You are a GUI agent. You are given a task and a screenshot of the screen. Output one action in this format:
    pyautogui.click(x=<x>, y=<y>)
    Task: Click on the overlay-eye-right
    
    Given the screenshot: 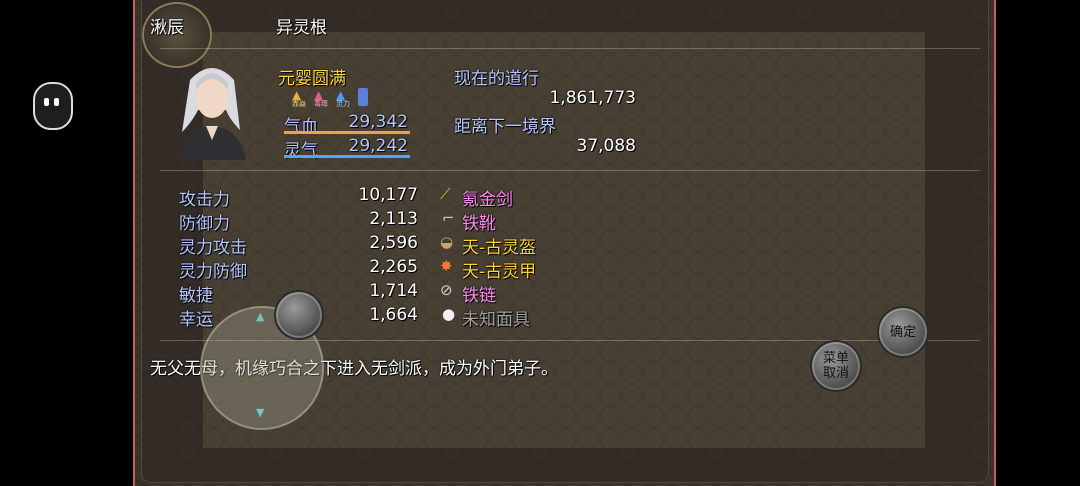 What is the action you would take?
    pyautogui.click(x=56, y=102)
    